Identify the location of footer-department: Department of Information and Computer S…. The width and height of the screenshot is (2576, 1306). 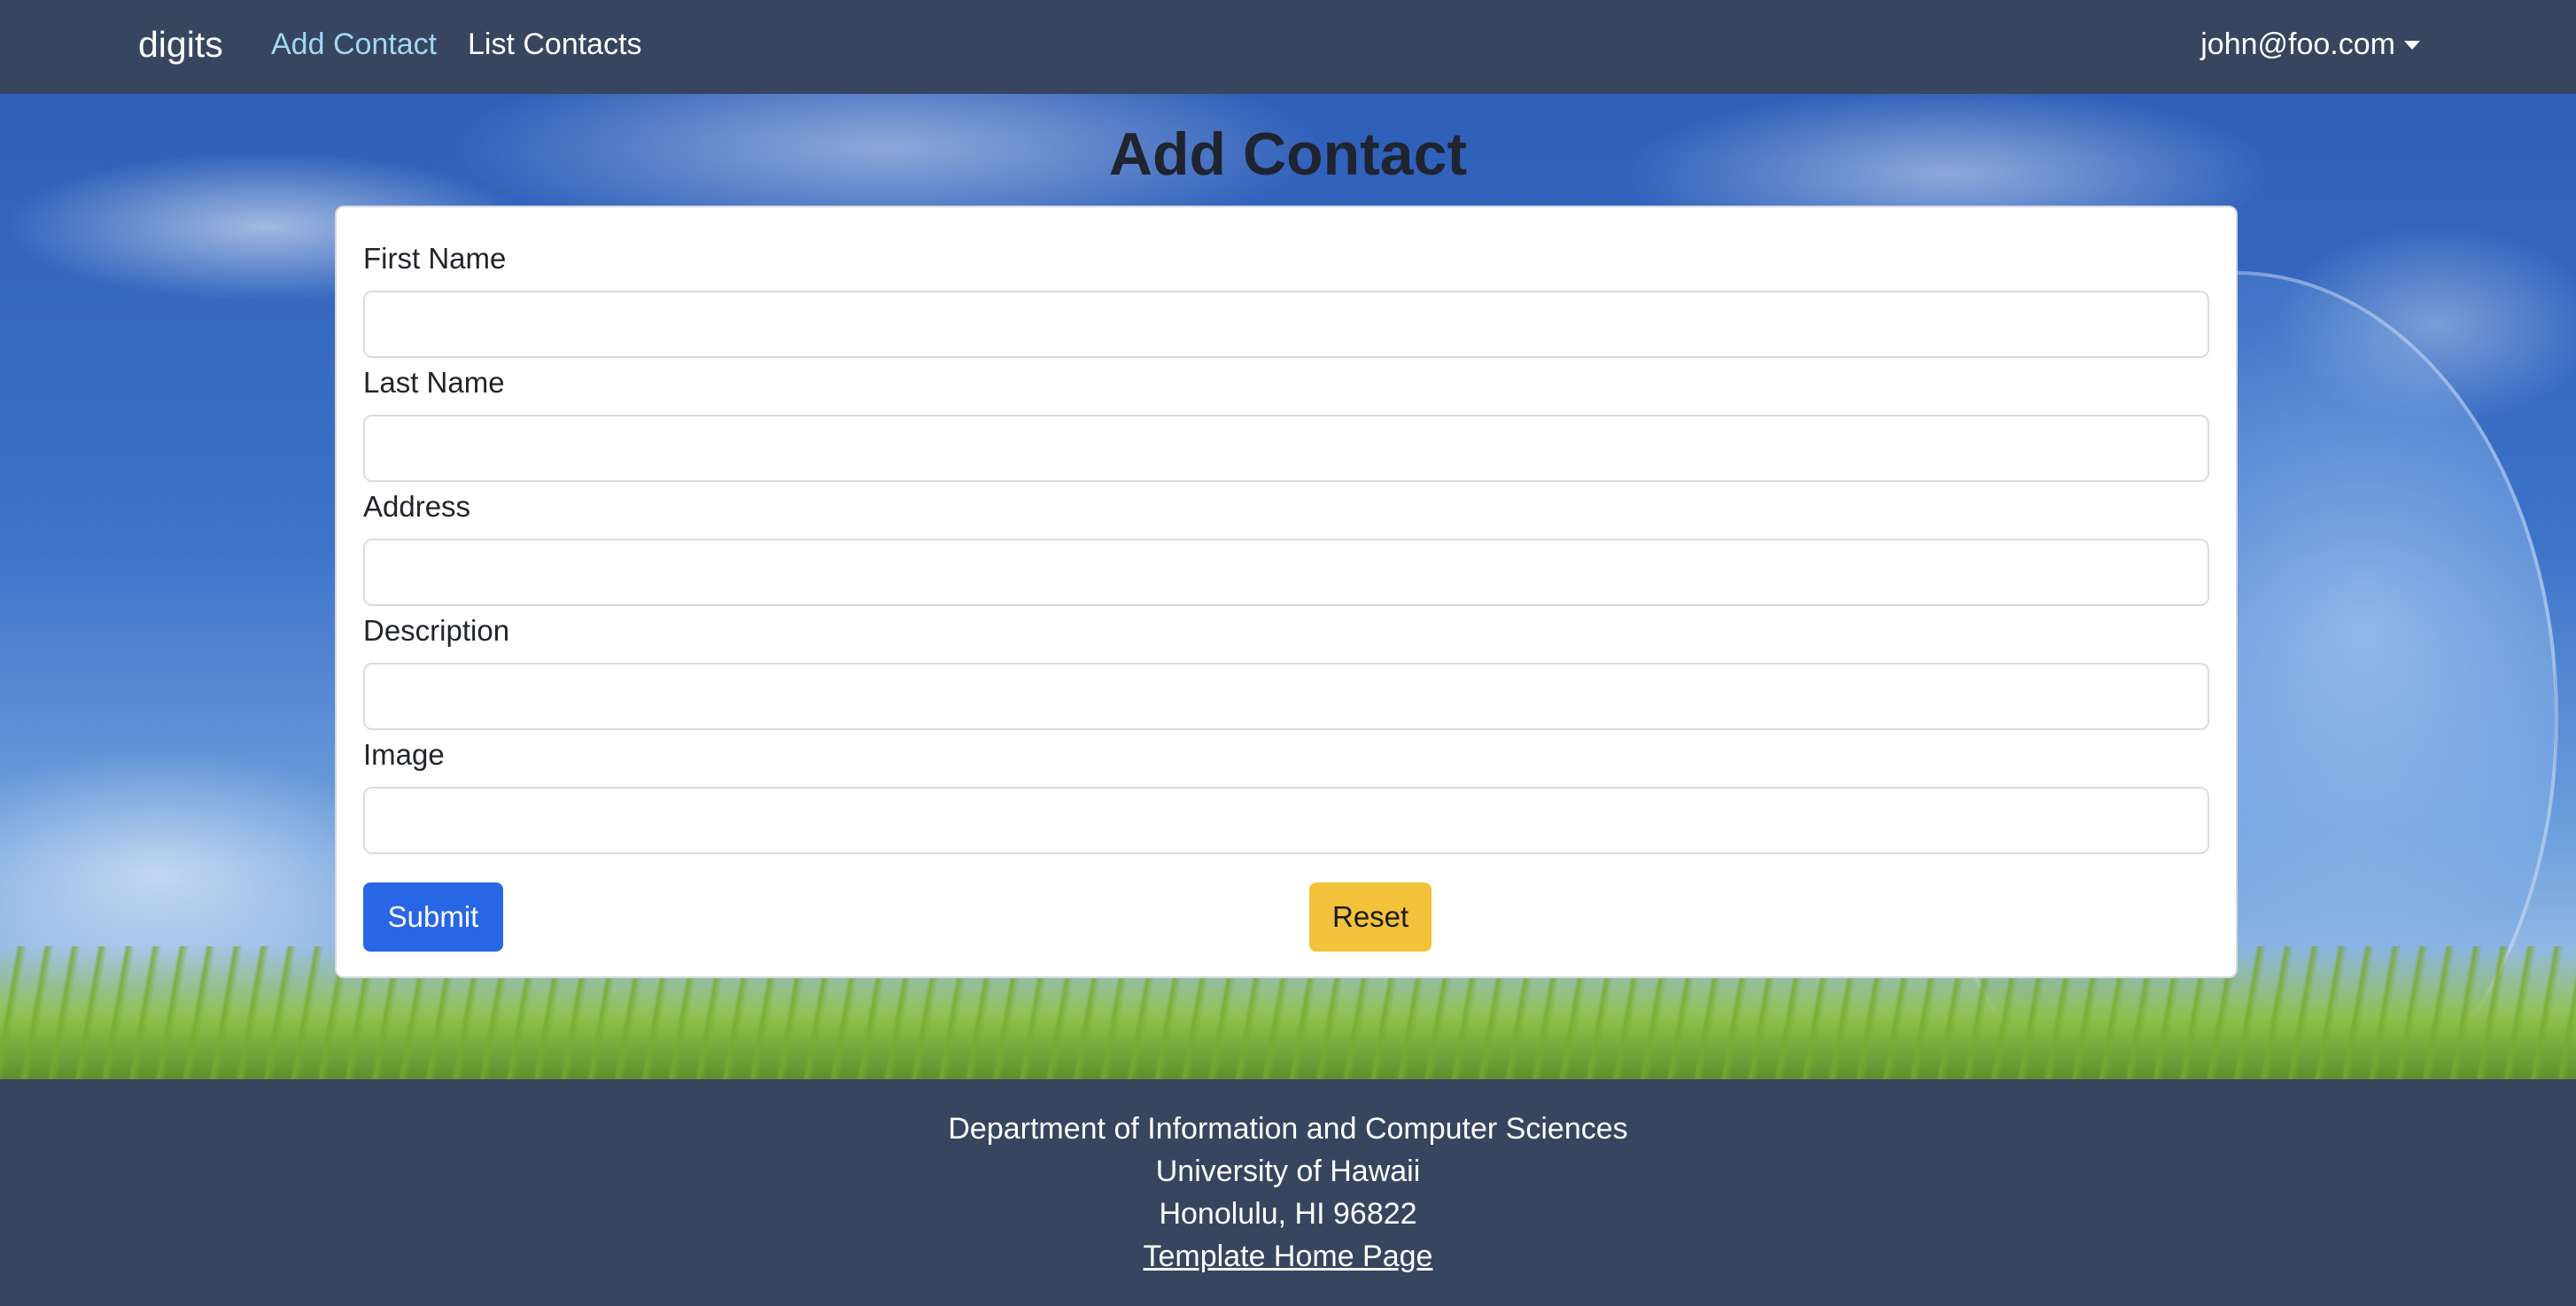
(1288, 1129).